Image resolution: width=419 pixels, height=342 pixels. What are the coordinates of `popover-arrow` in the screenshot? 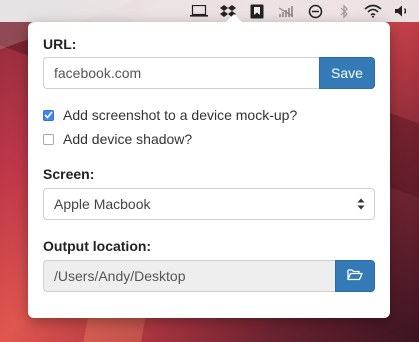 It's located at (234, 18).